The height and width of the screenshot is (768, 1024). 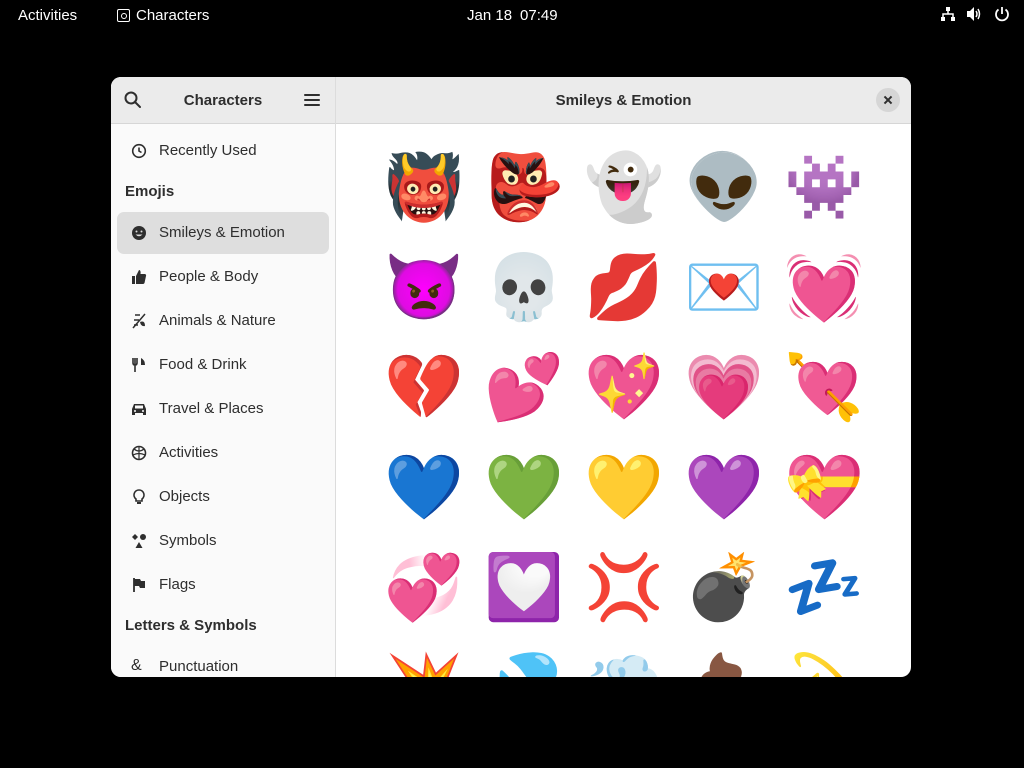 I want to click on content-header: Smileys & Emotion, so click(x=623, y=100).